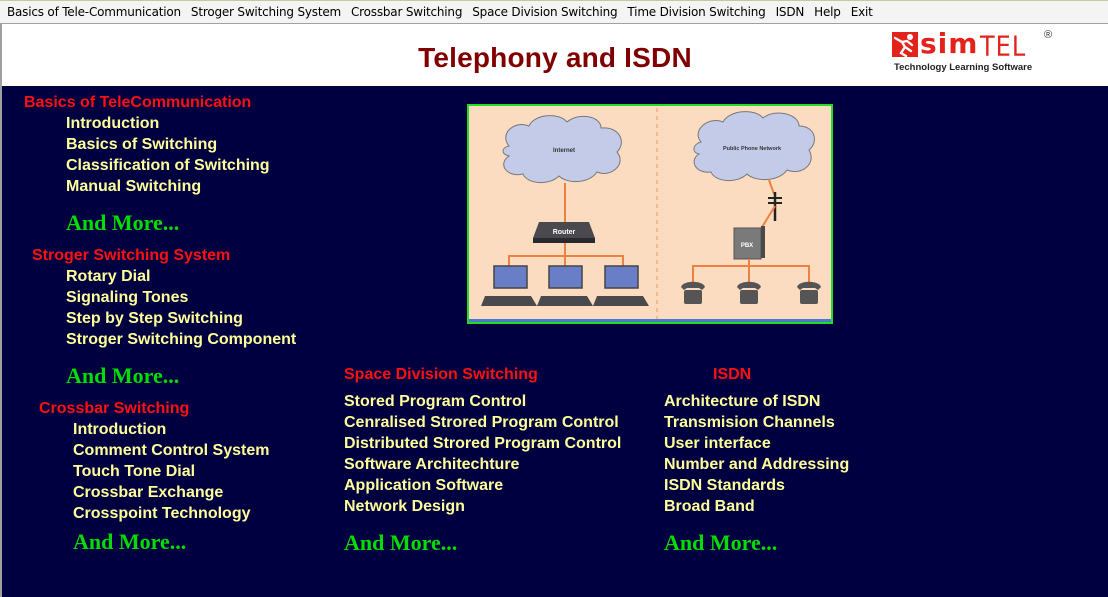  What do you see at coordinates (141, 145) in the screenshot?
I see `link-basics-of-switching: Basics of Switching` at bounding box center [141, 145].